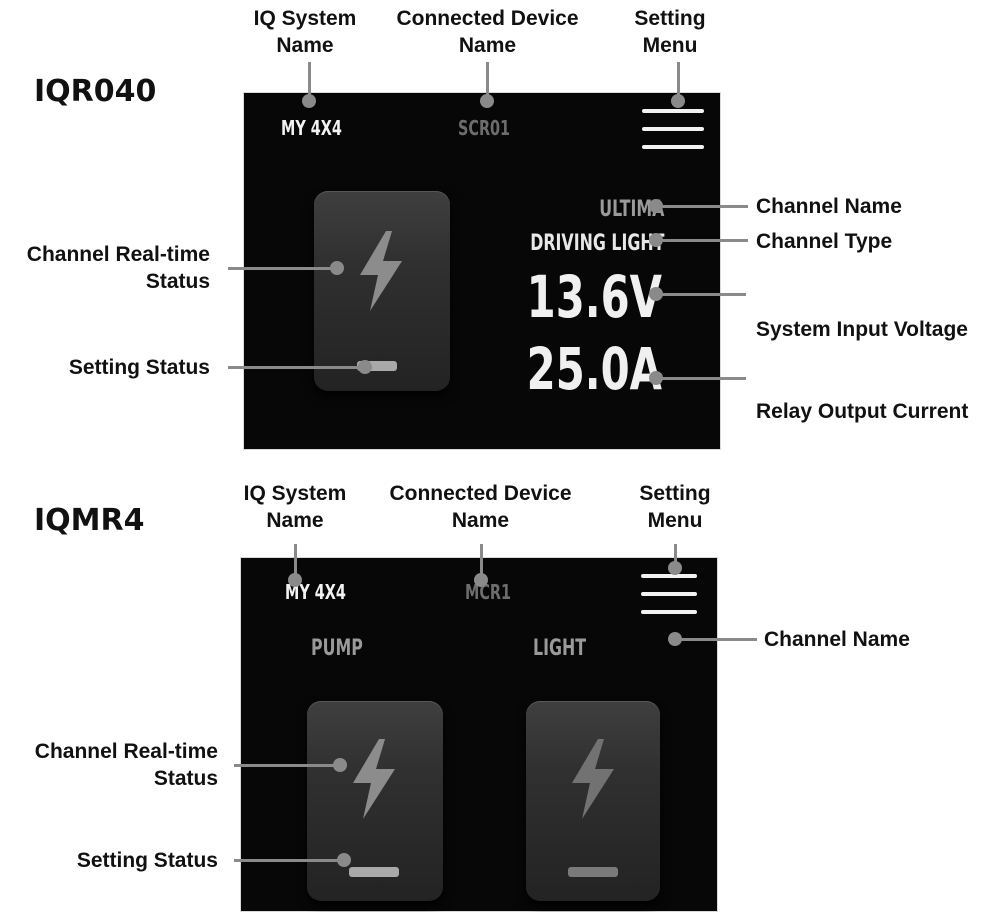  What do you see at coordinates (862, 329) in the screenshot?
I see `callout-input-voltage: System Input Voltage` at bounding box center [862, 329].